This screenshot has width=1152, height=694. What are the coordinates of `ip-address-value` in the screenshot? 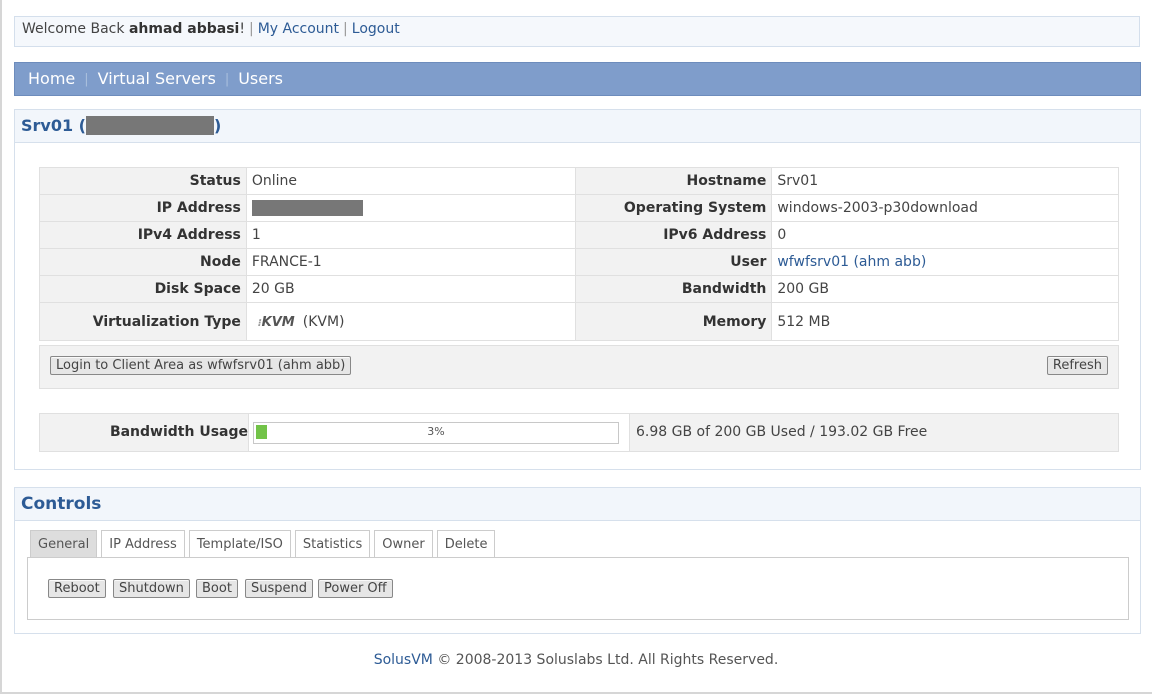 It's located at (410, 208).